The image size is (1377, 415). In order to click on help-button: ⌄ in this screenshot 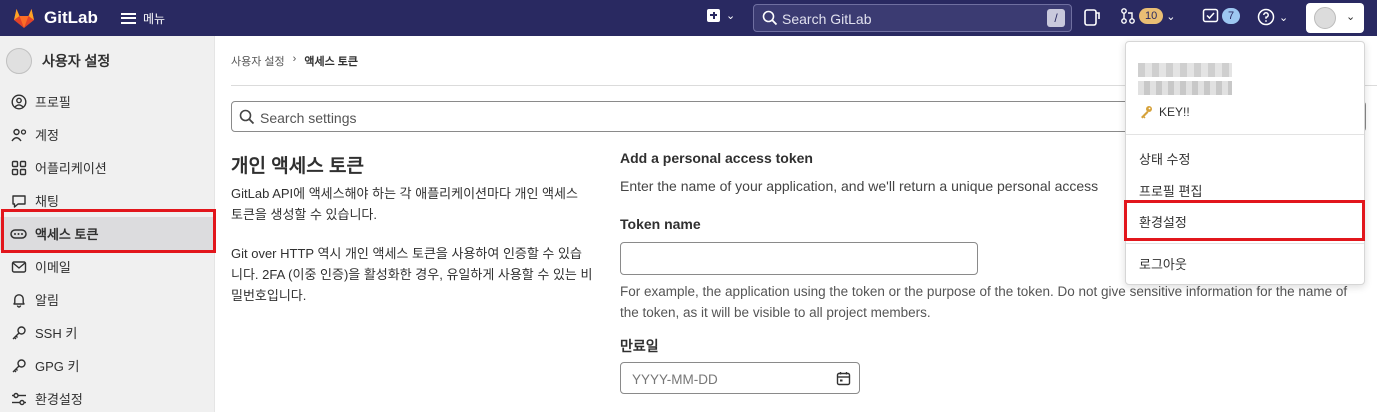, I will do `click(1272, 17)`.